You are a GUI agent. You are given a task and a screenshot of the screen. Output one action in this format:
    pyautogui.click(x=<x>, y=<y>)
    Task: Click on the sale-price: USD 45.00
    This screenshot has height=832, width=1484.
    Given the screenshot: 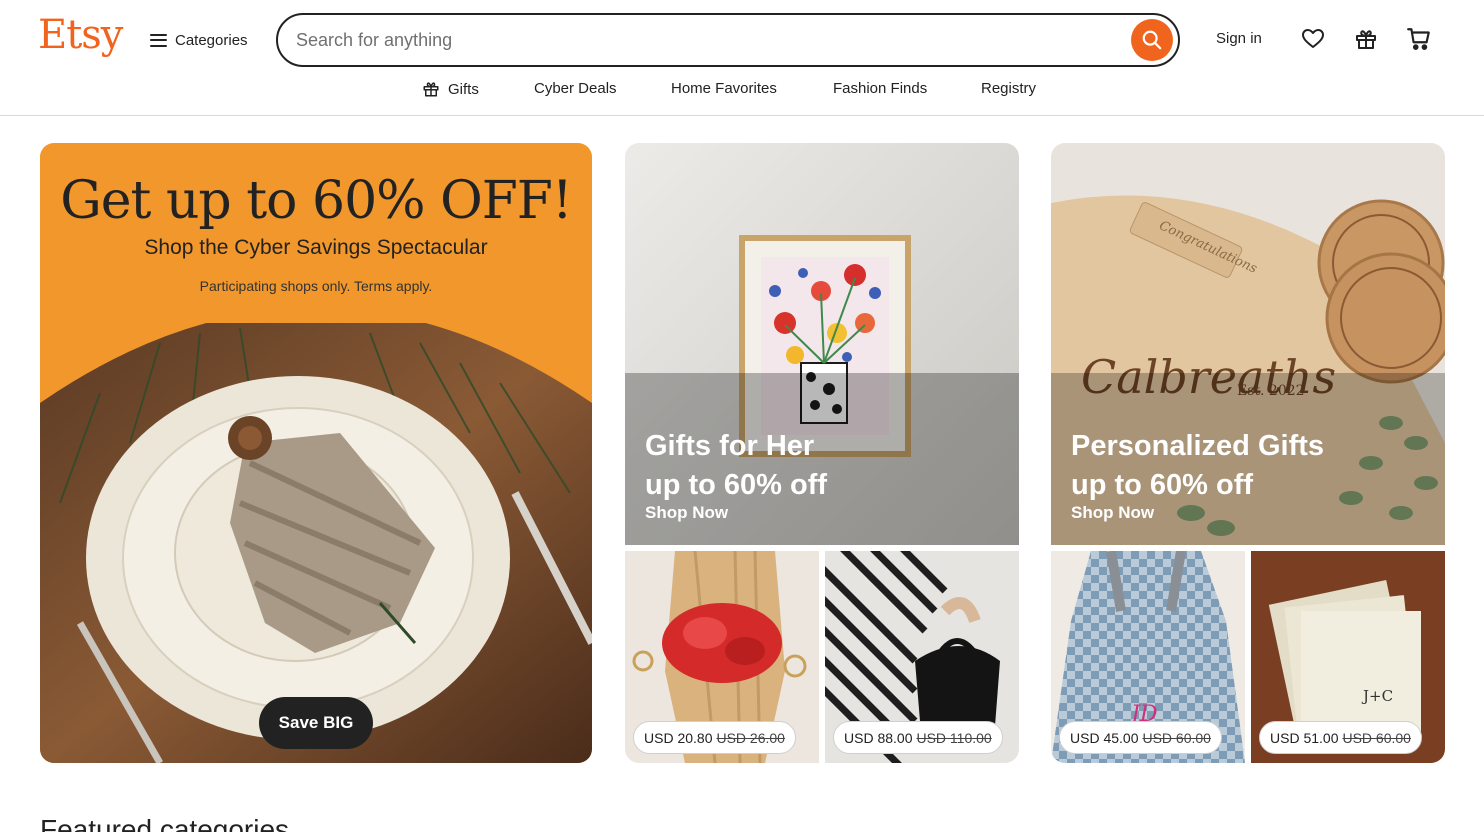 What is the action you would take?
    pyautogui.click(x=1104, y=737)
    